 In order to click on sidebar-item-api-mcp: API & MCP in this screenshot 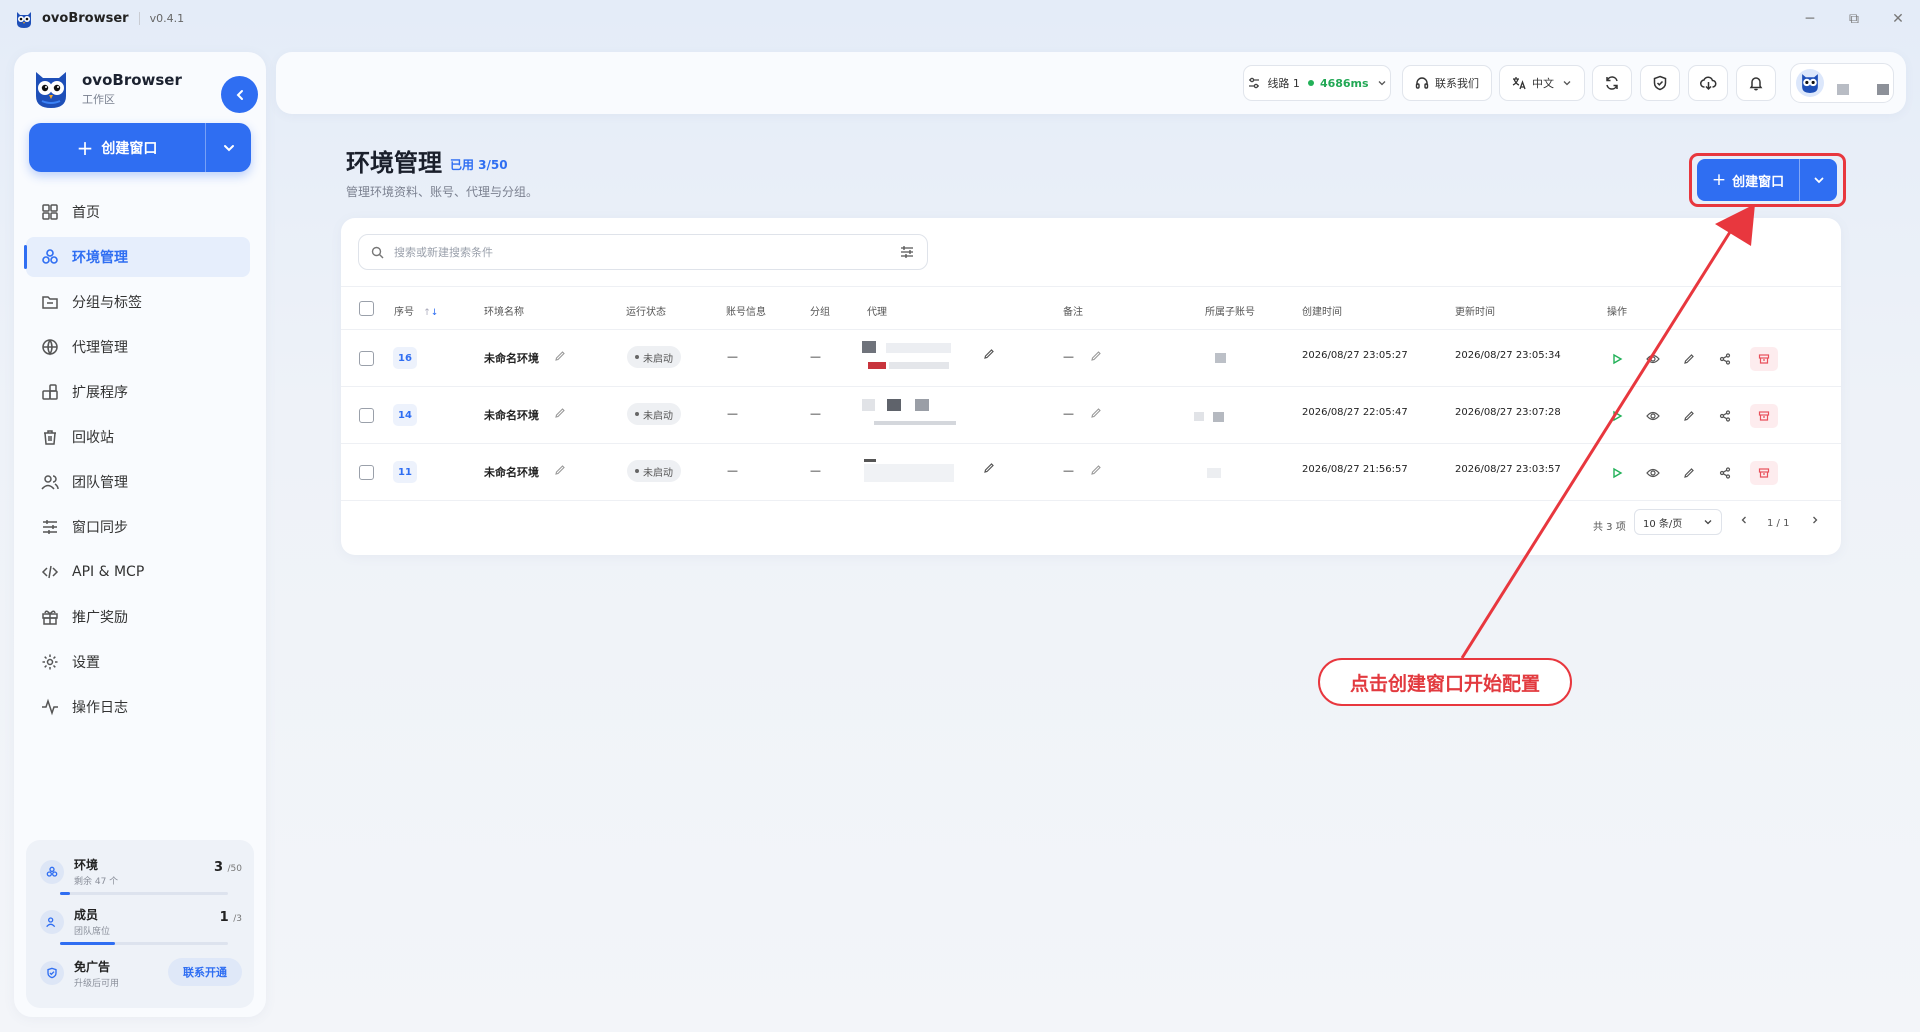, I will do `click(138, 572)`.